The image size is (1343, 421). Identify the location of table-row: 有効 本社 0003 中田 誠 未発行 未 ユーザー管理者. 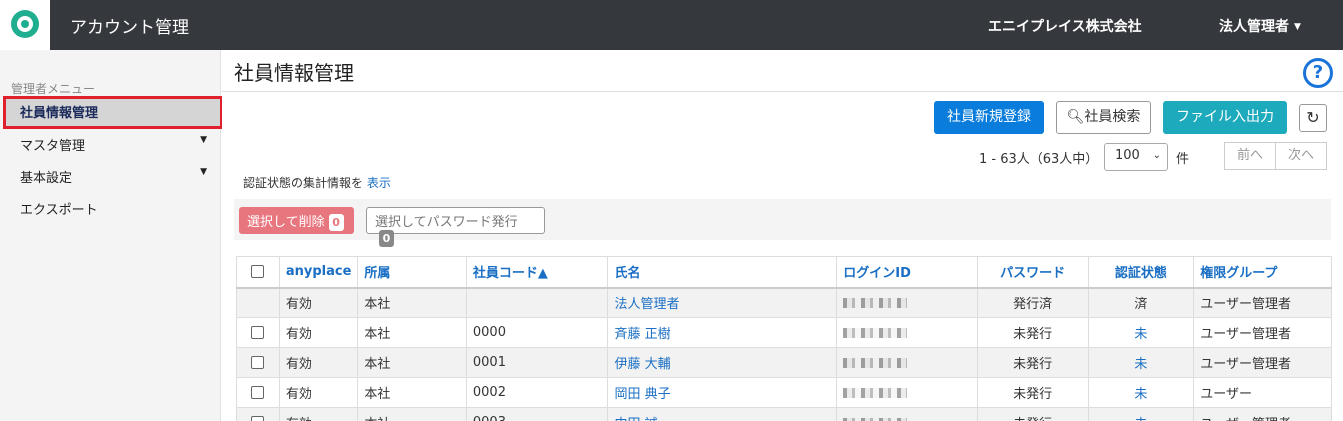
(784, 414).